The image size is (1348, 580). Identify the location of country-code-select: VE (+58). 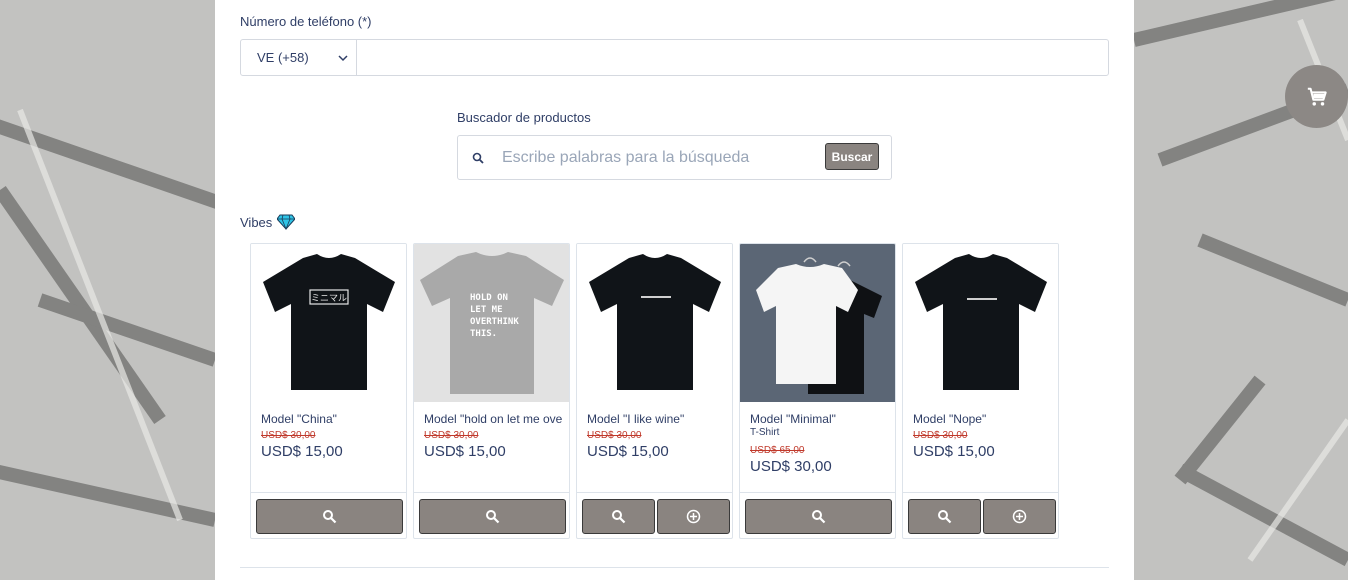
(299, 57).